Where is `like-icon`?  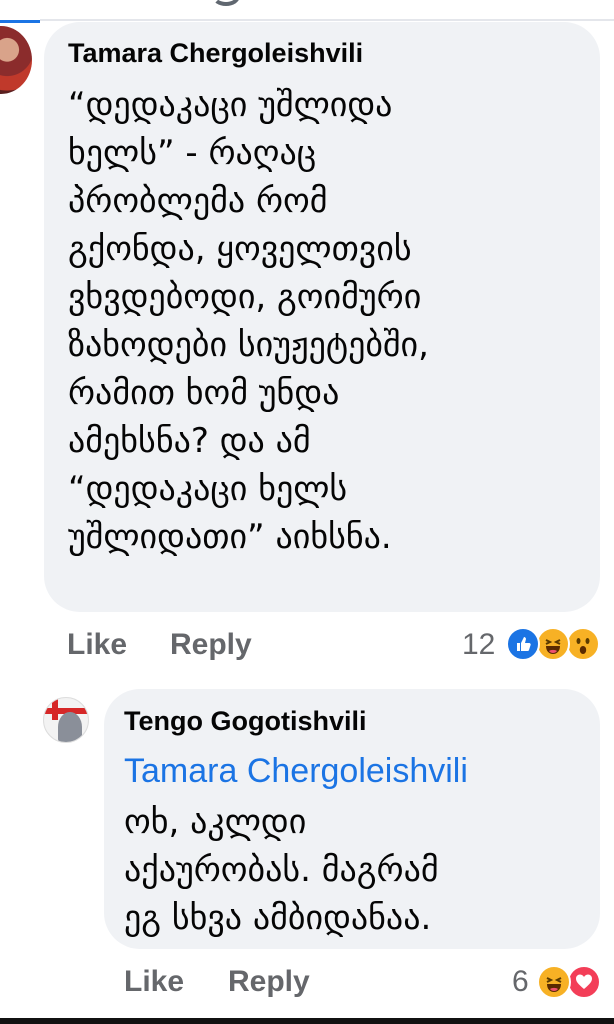 like-icon is located at coordinates (523, 644).